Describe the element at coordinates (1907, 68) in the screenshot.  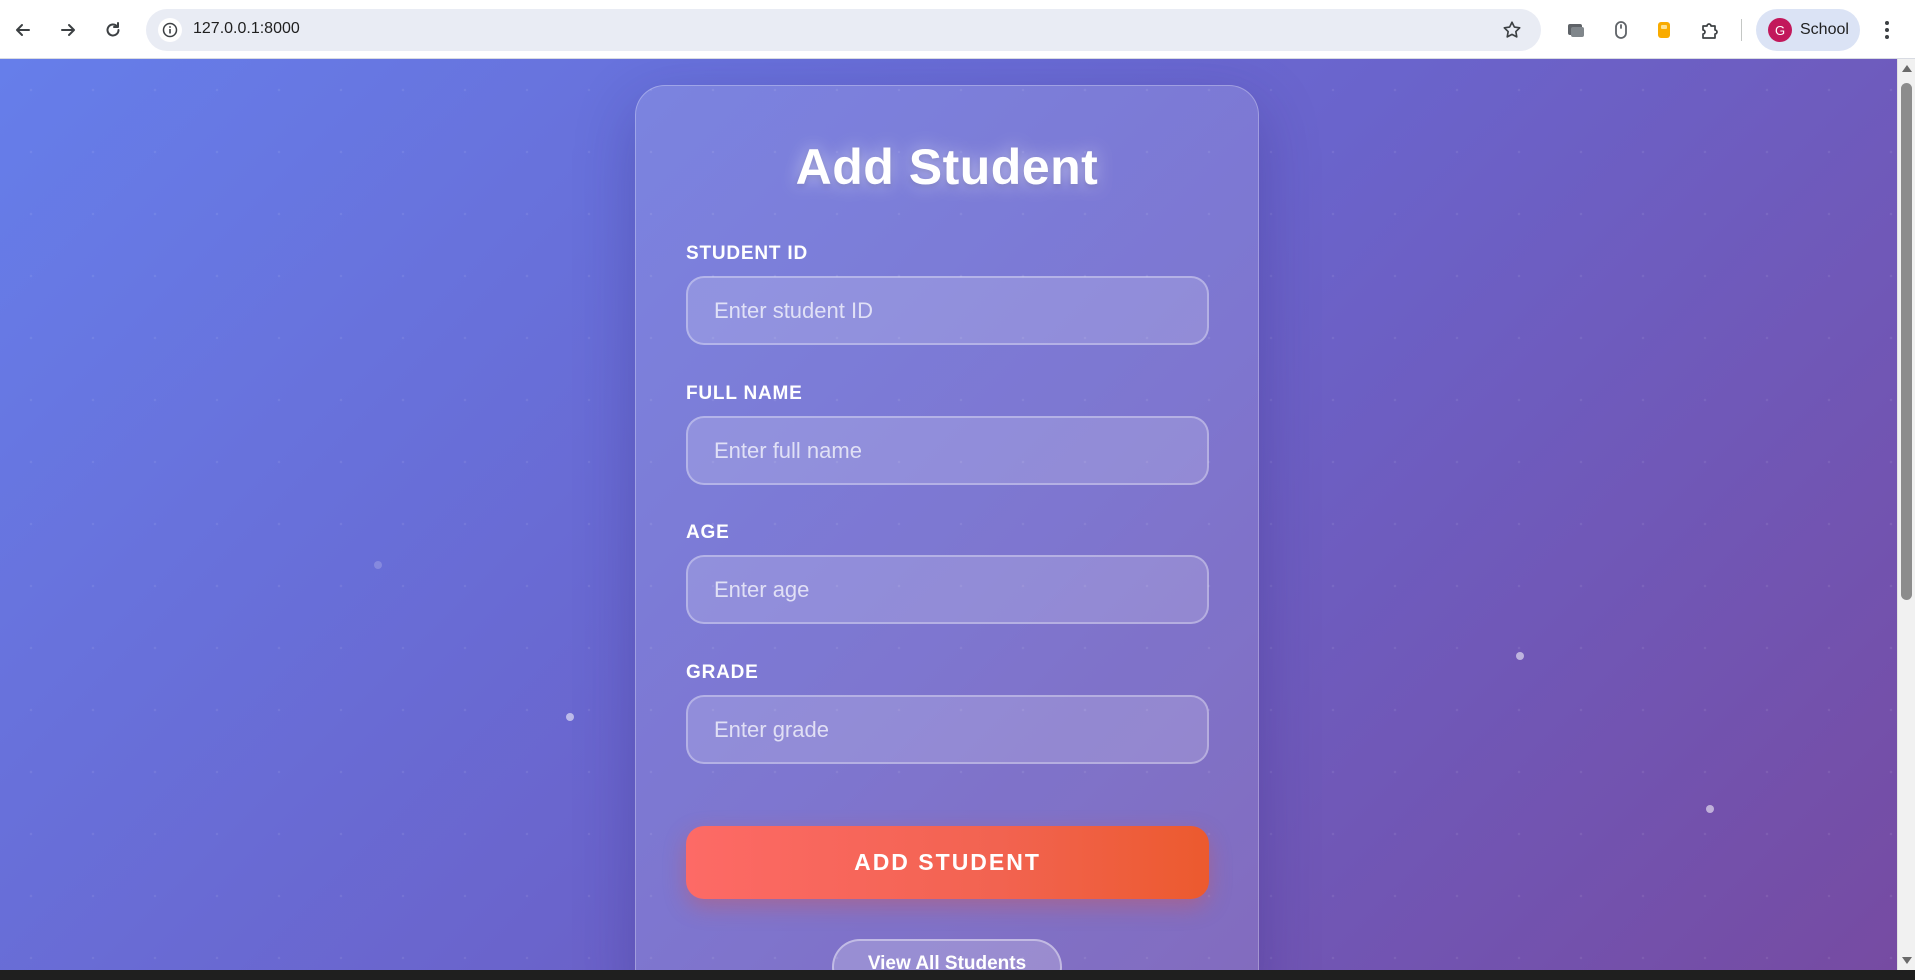
I see `scroll-up-arrow-icon` at that location.